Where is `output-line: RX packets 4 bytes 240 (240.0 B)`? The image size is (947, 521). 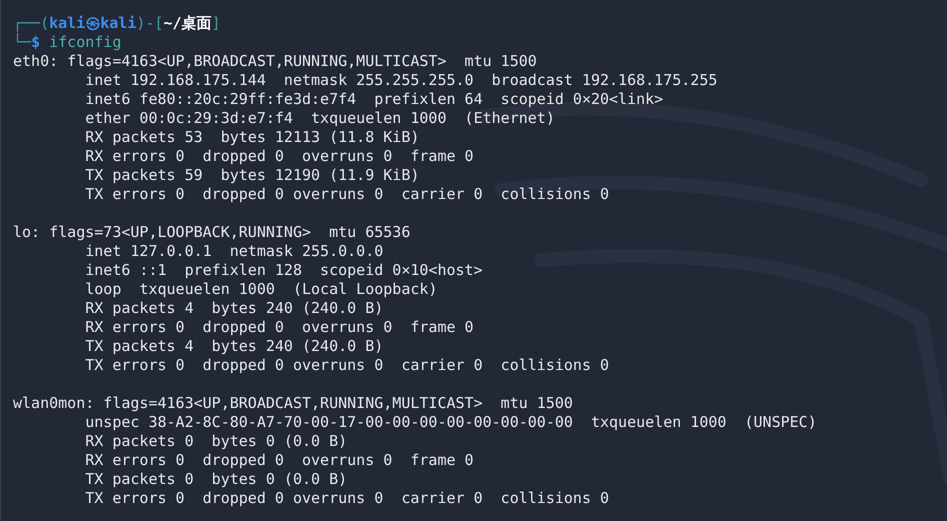 output-line: RX packets 4 bytes 240 (240.0 B) is located at coordinates (234, 308).